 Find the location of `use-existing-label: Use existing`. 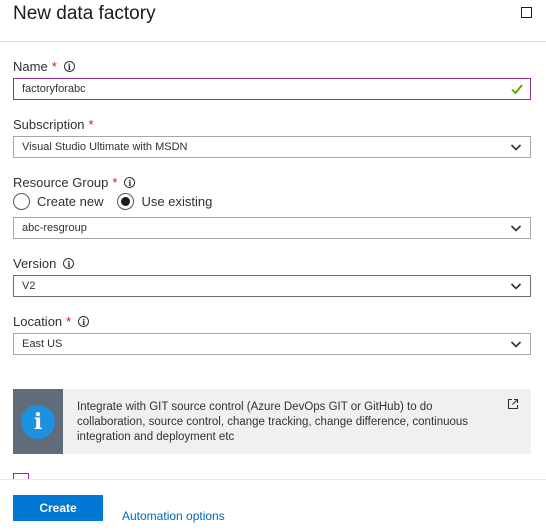

use-existing-label: Use existing is located at coordinates (176, 201).